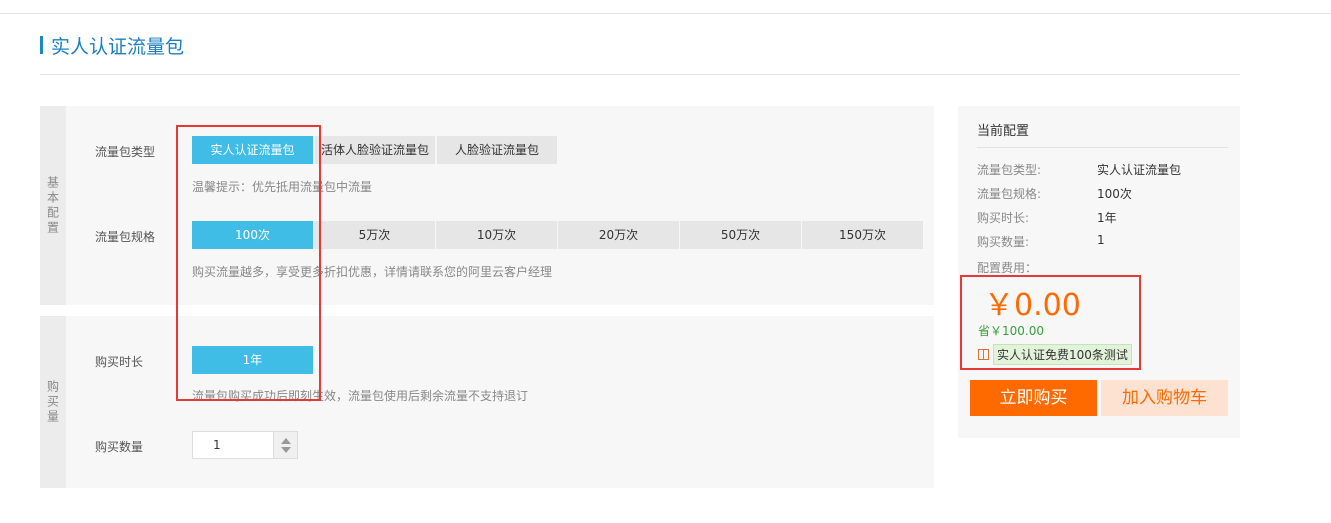 Image resolution: width=1331 pixels, height=523 pixels. What do you see at coordinates (1102, 147) in the screenshot?
I see `summary-divider` at bounding box center [1102, 147].